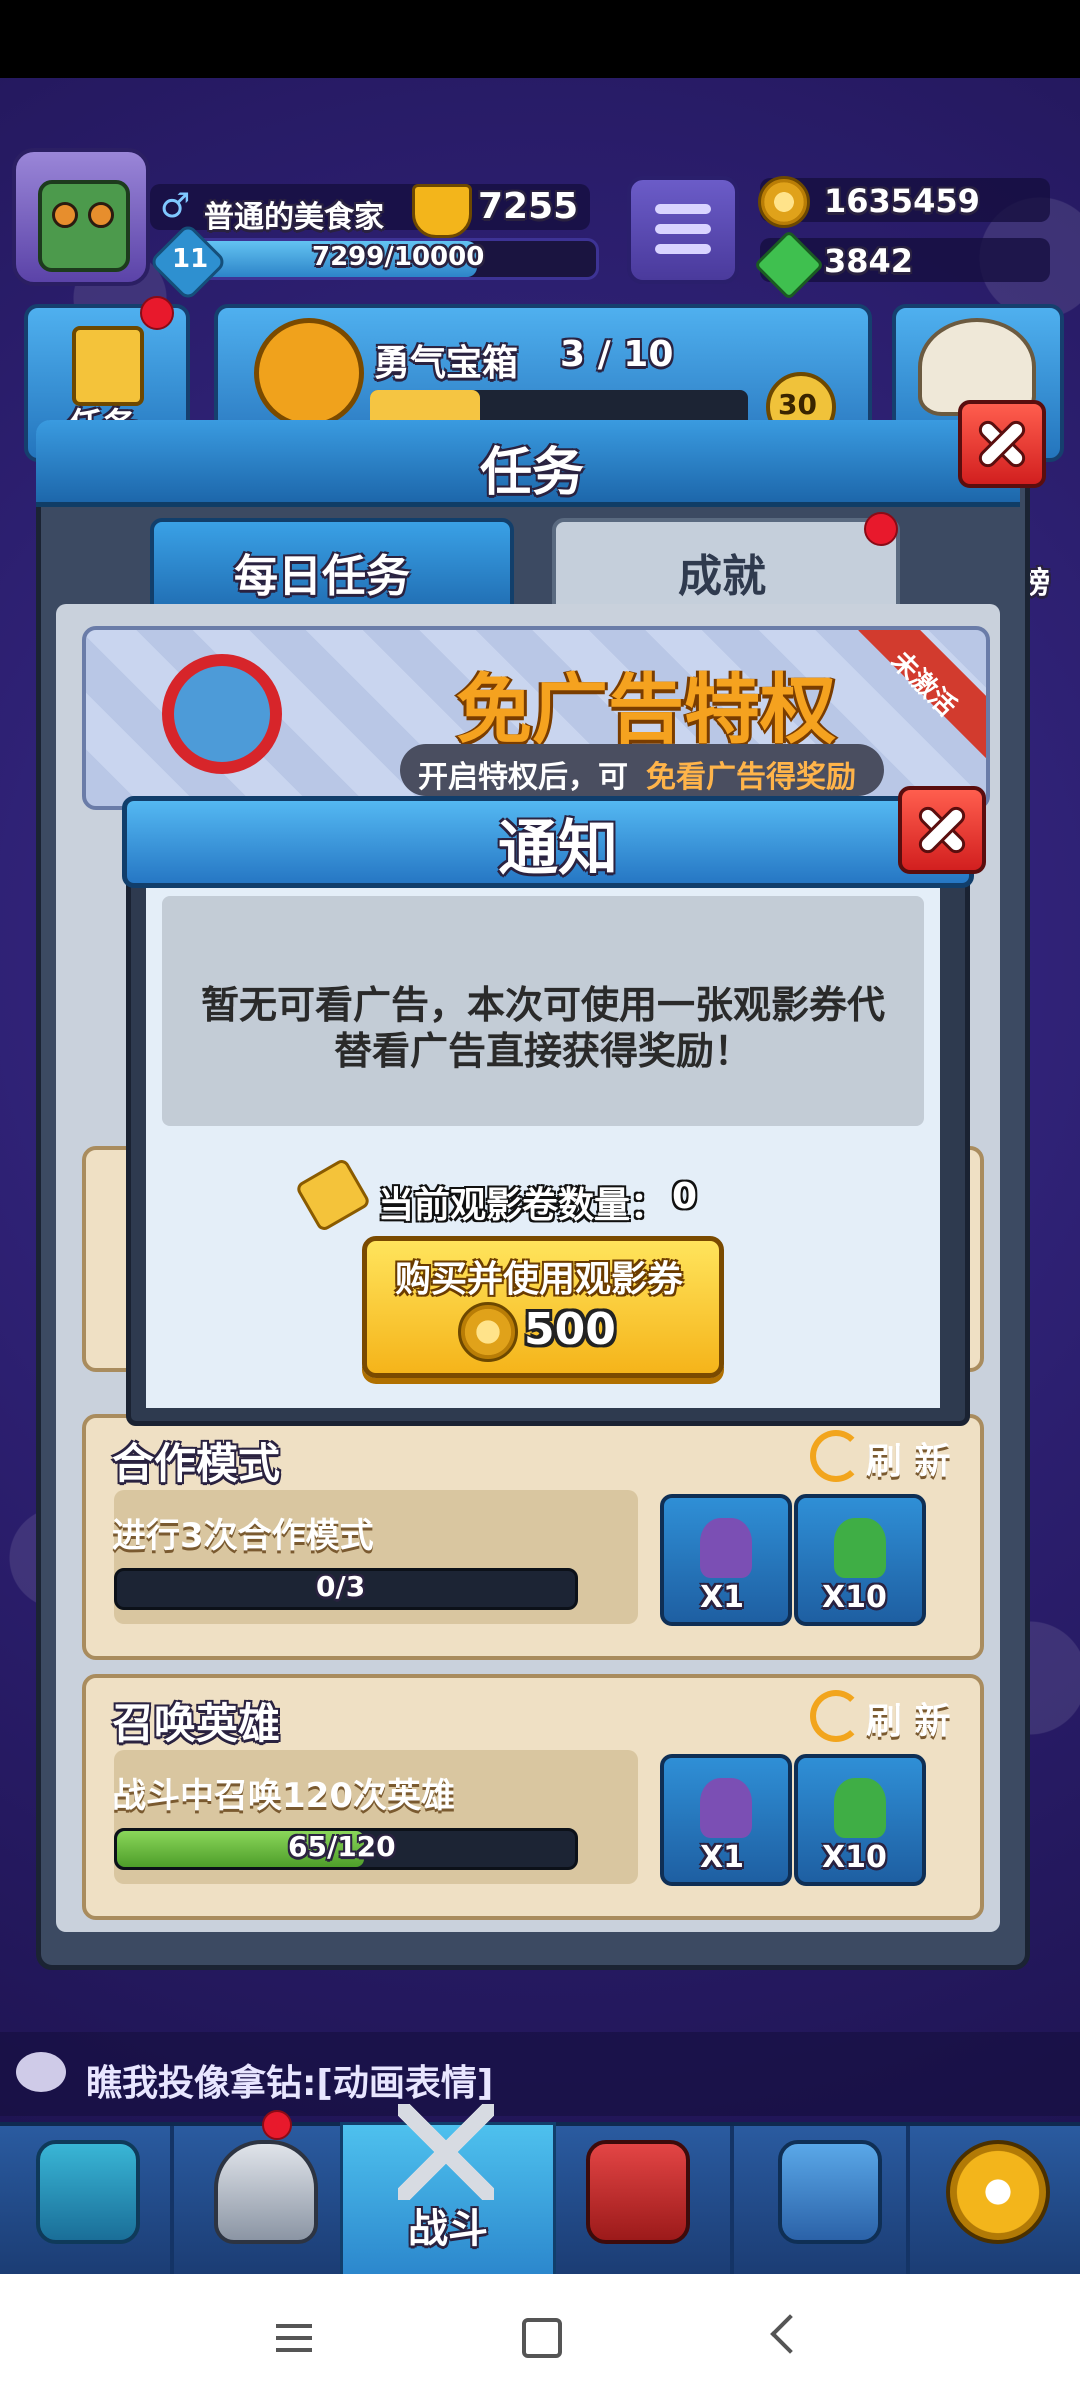  Describe the element at coordinates (448, 2229) in the screenshot. I see `nav-battle-label: 战斗` at that location.